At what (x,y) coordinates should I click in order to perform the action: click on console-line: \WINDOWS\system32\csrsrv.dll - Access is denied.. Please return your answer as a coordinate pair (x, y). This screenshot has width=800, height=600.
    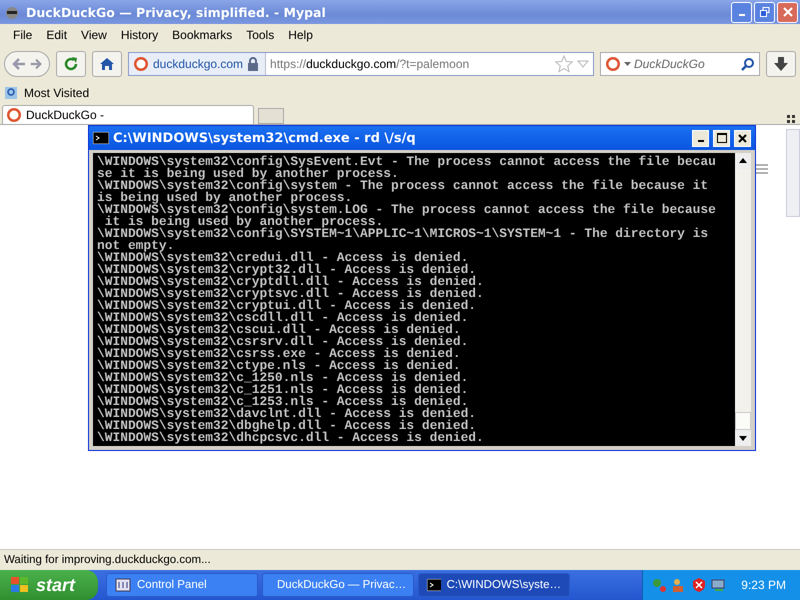
    Looking at the image, I should click on (283, 342).